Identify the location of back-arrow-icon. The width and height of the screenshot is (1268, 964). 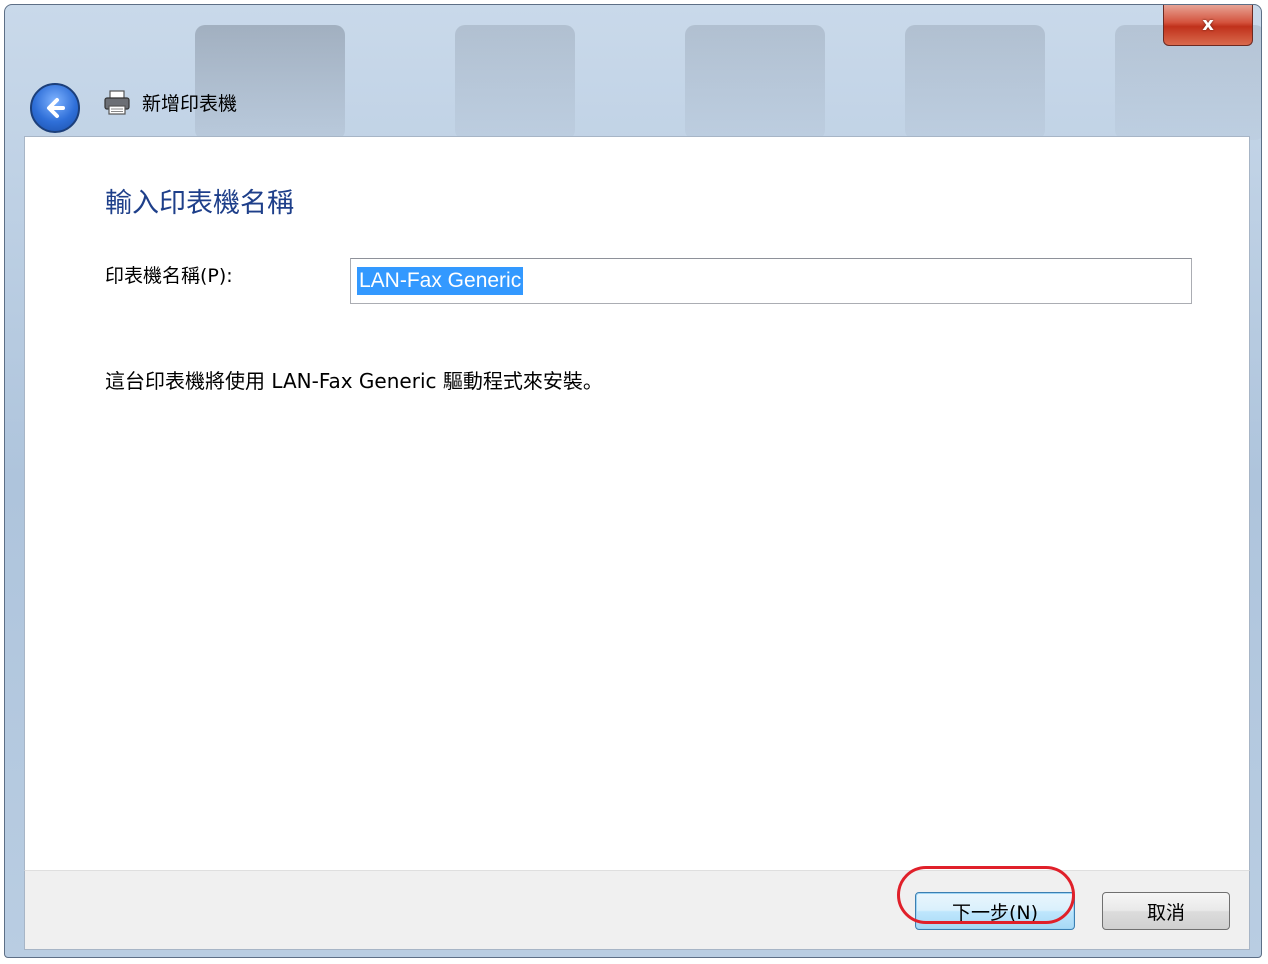
(56, 108).